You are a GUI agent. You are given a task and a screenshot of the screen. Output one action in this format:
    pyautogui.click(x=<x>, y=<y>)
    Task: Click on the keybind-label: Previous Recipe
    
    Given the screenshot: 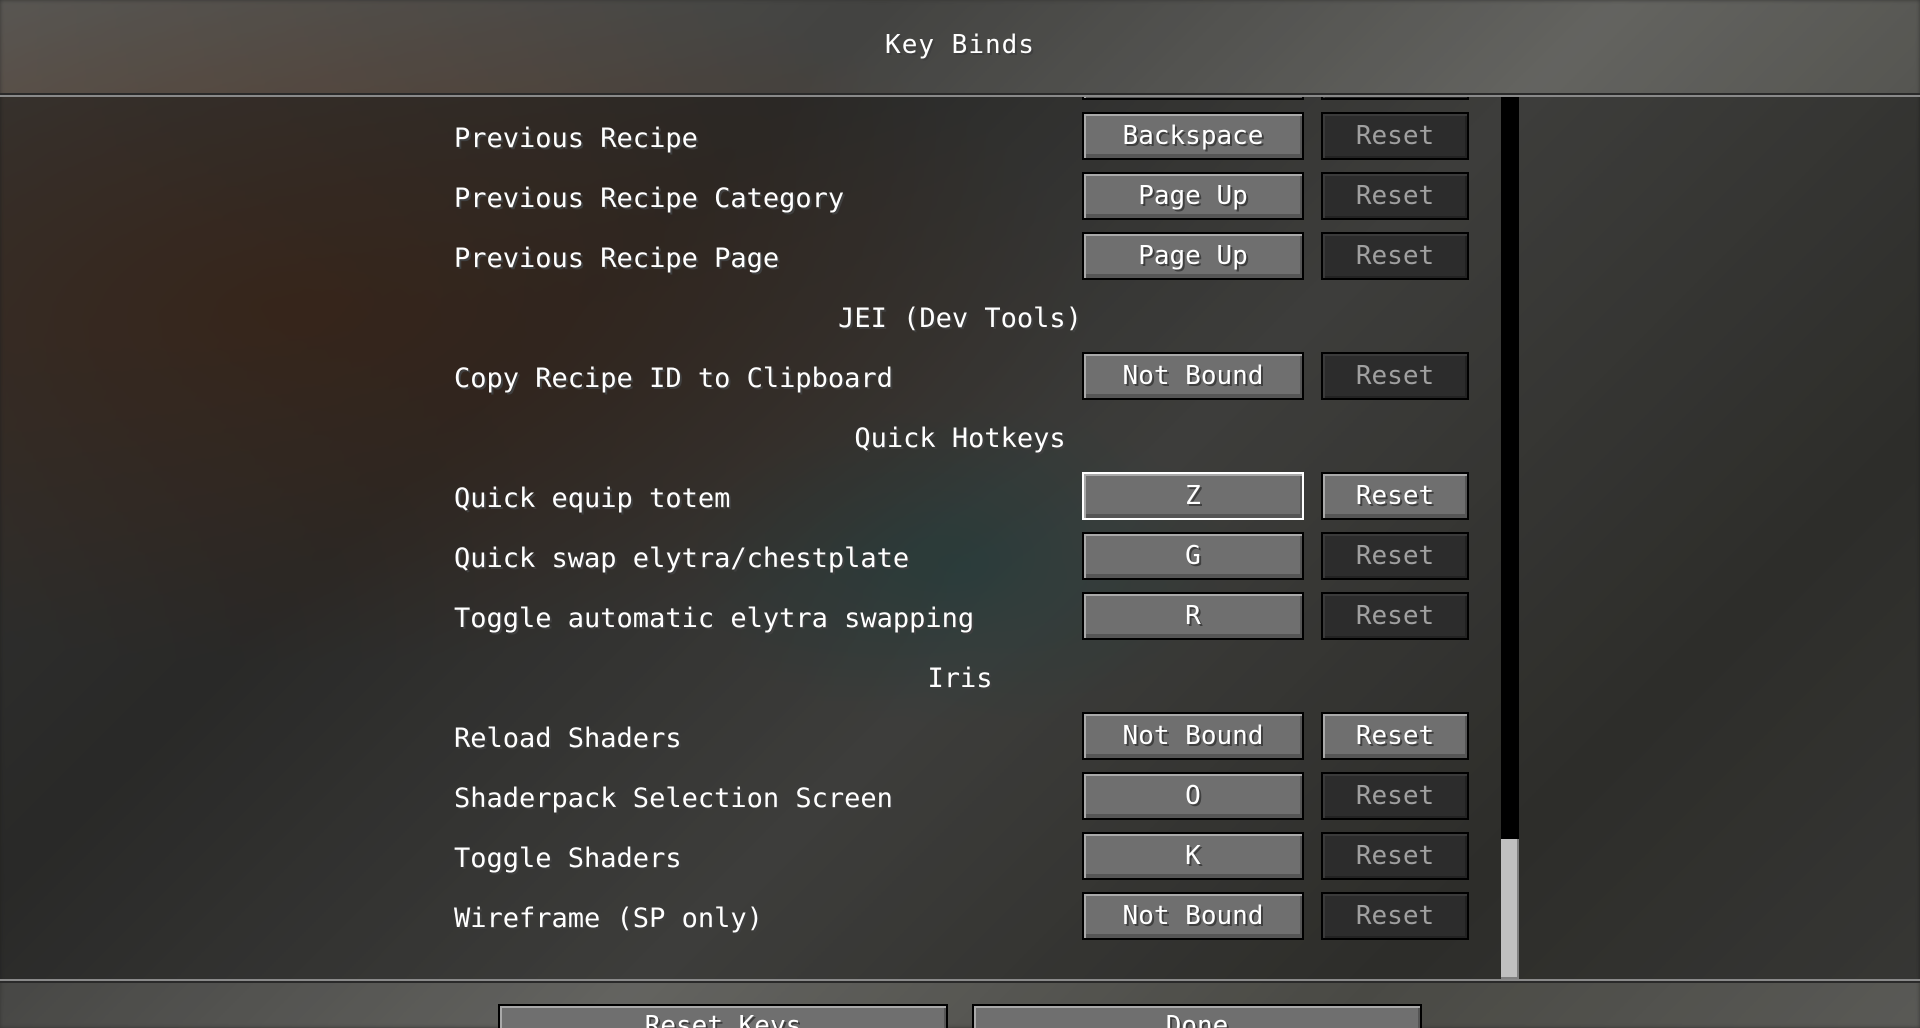 What is the action you would take?
    pyautogui.click(x=576, y=138)
    